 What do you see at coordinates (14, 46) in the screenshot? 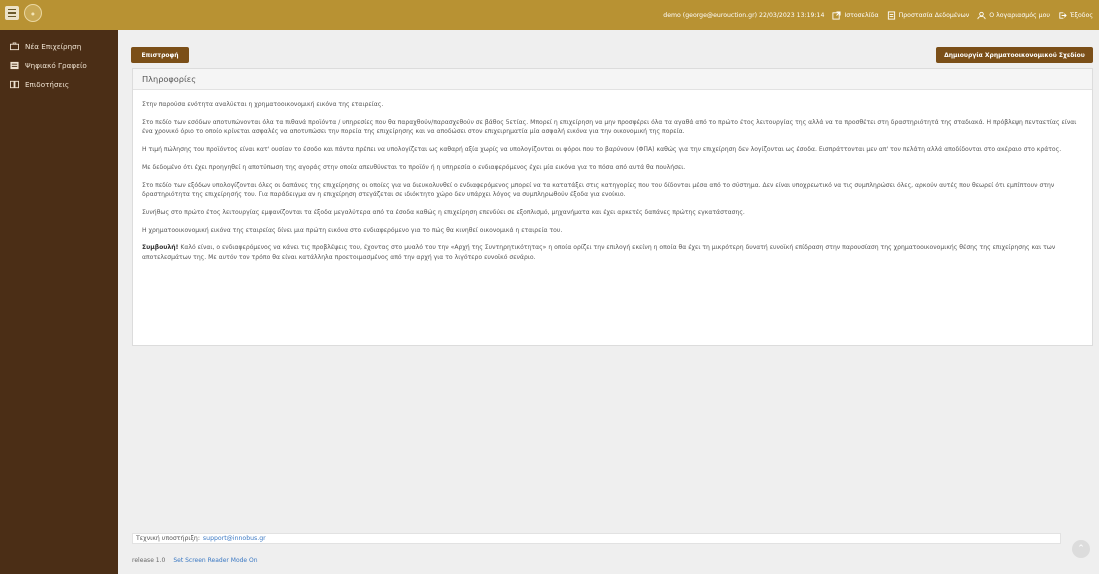
I see `briefcase-icon` at bounding box center [14, 46].